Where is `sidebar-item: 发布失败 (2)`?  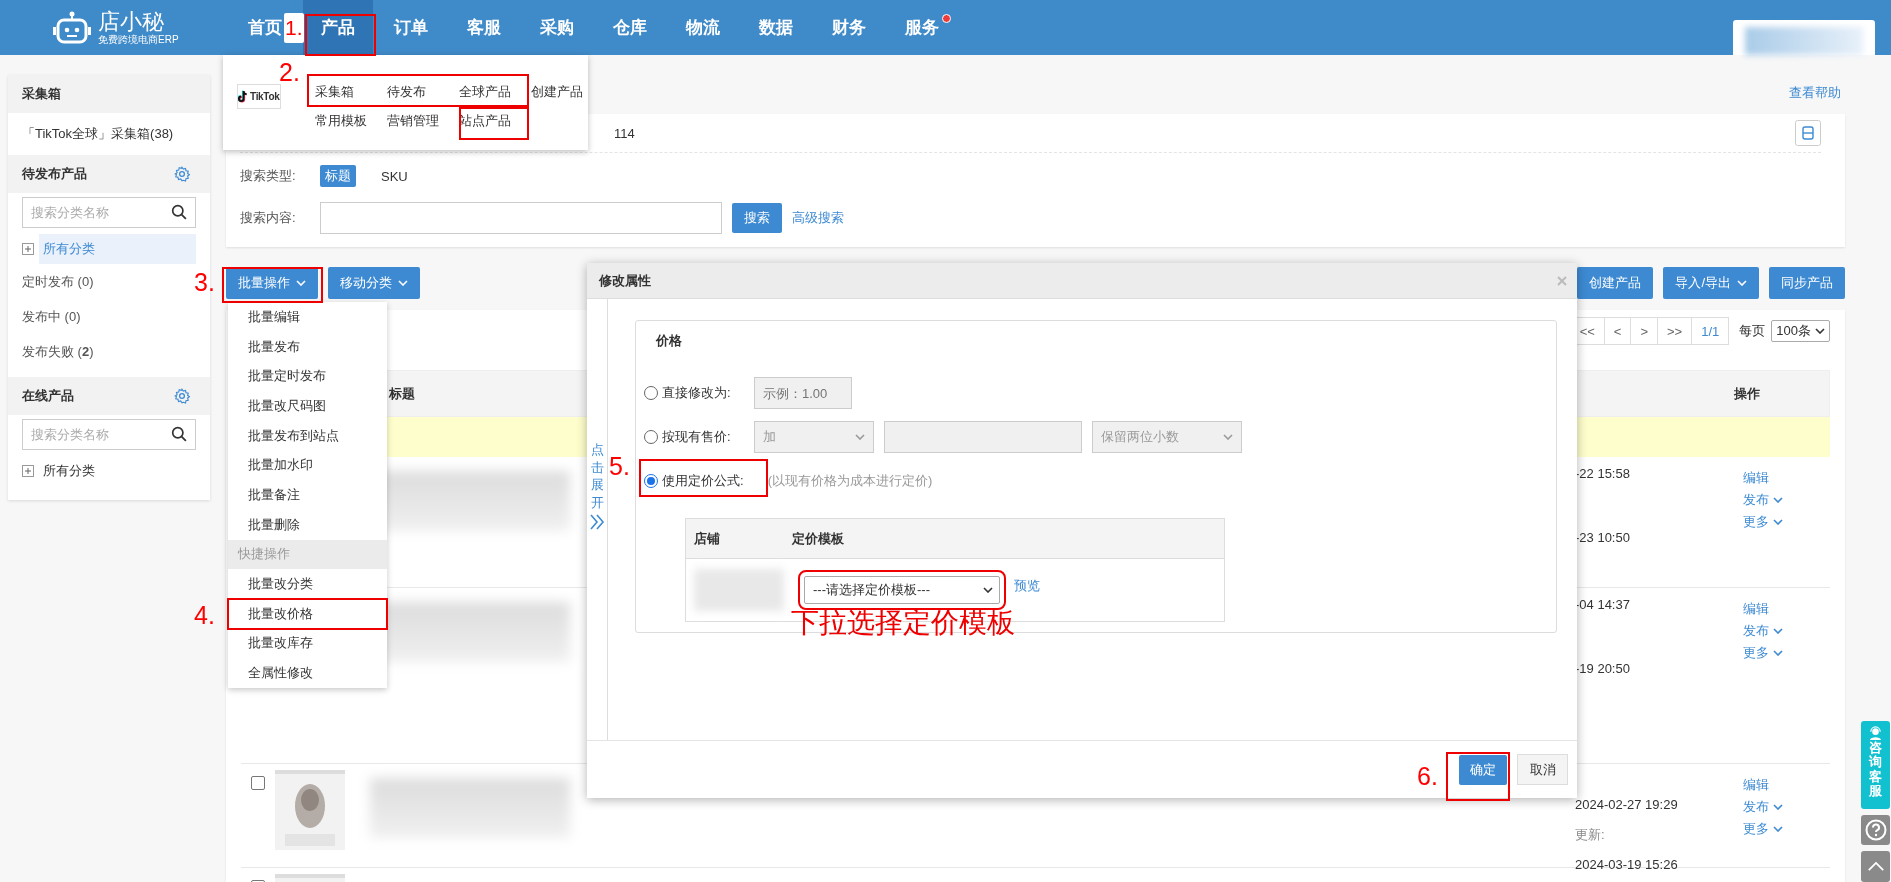
sidebar-item: 发布失败 (2) is located at coordinates (109, 351).